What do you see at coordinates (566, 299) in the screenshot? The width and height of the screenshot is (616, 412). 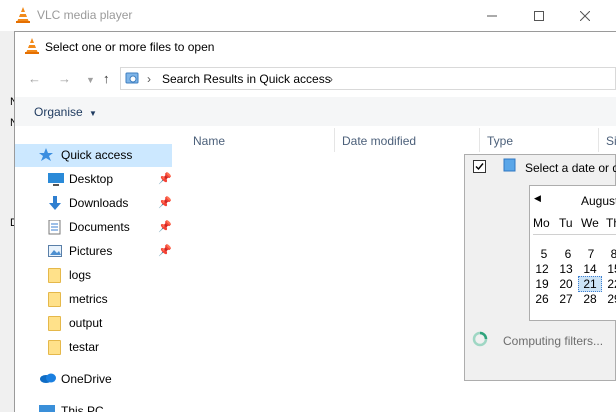 I see `calendar-day: 27` at bounding box center [566, 299].